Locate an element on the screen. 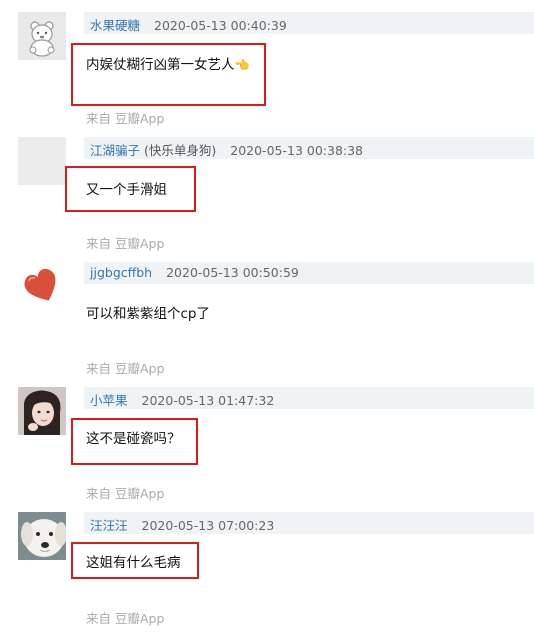 The image size is (534, 637). comment-meta: 小苹果 2020-05-13 01:47:32 is located at coordinates (182, 399).